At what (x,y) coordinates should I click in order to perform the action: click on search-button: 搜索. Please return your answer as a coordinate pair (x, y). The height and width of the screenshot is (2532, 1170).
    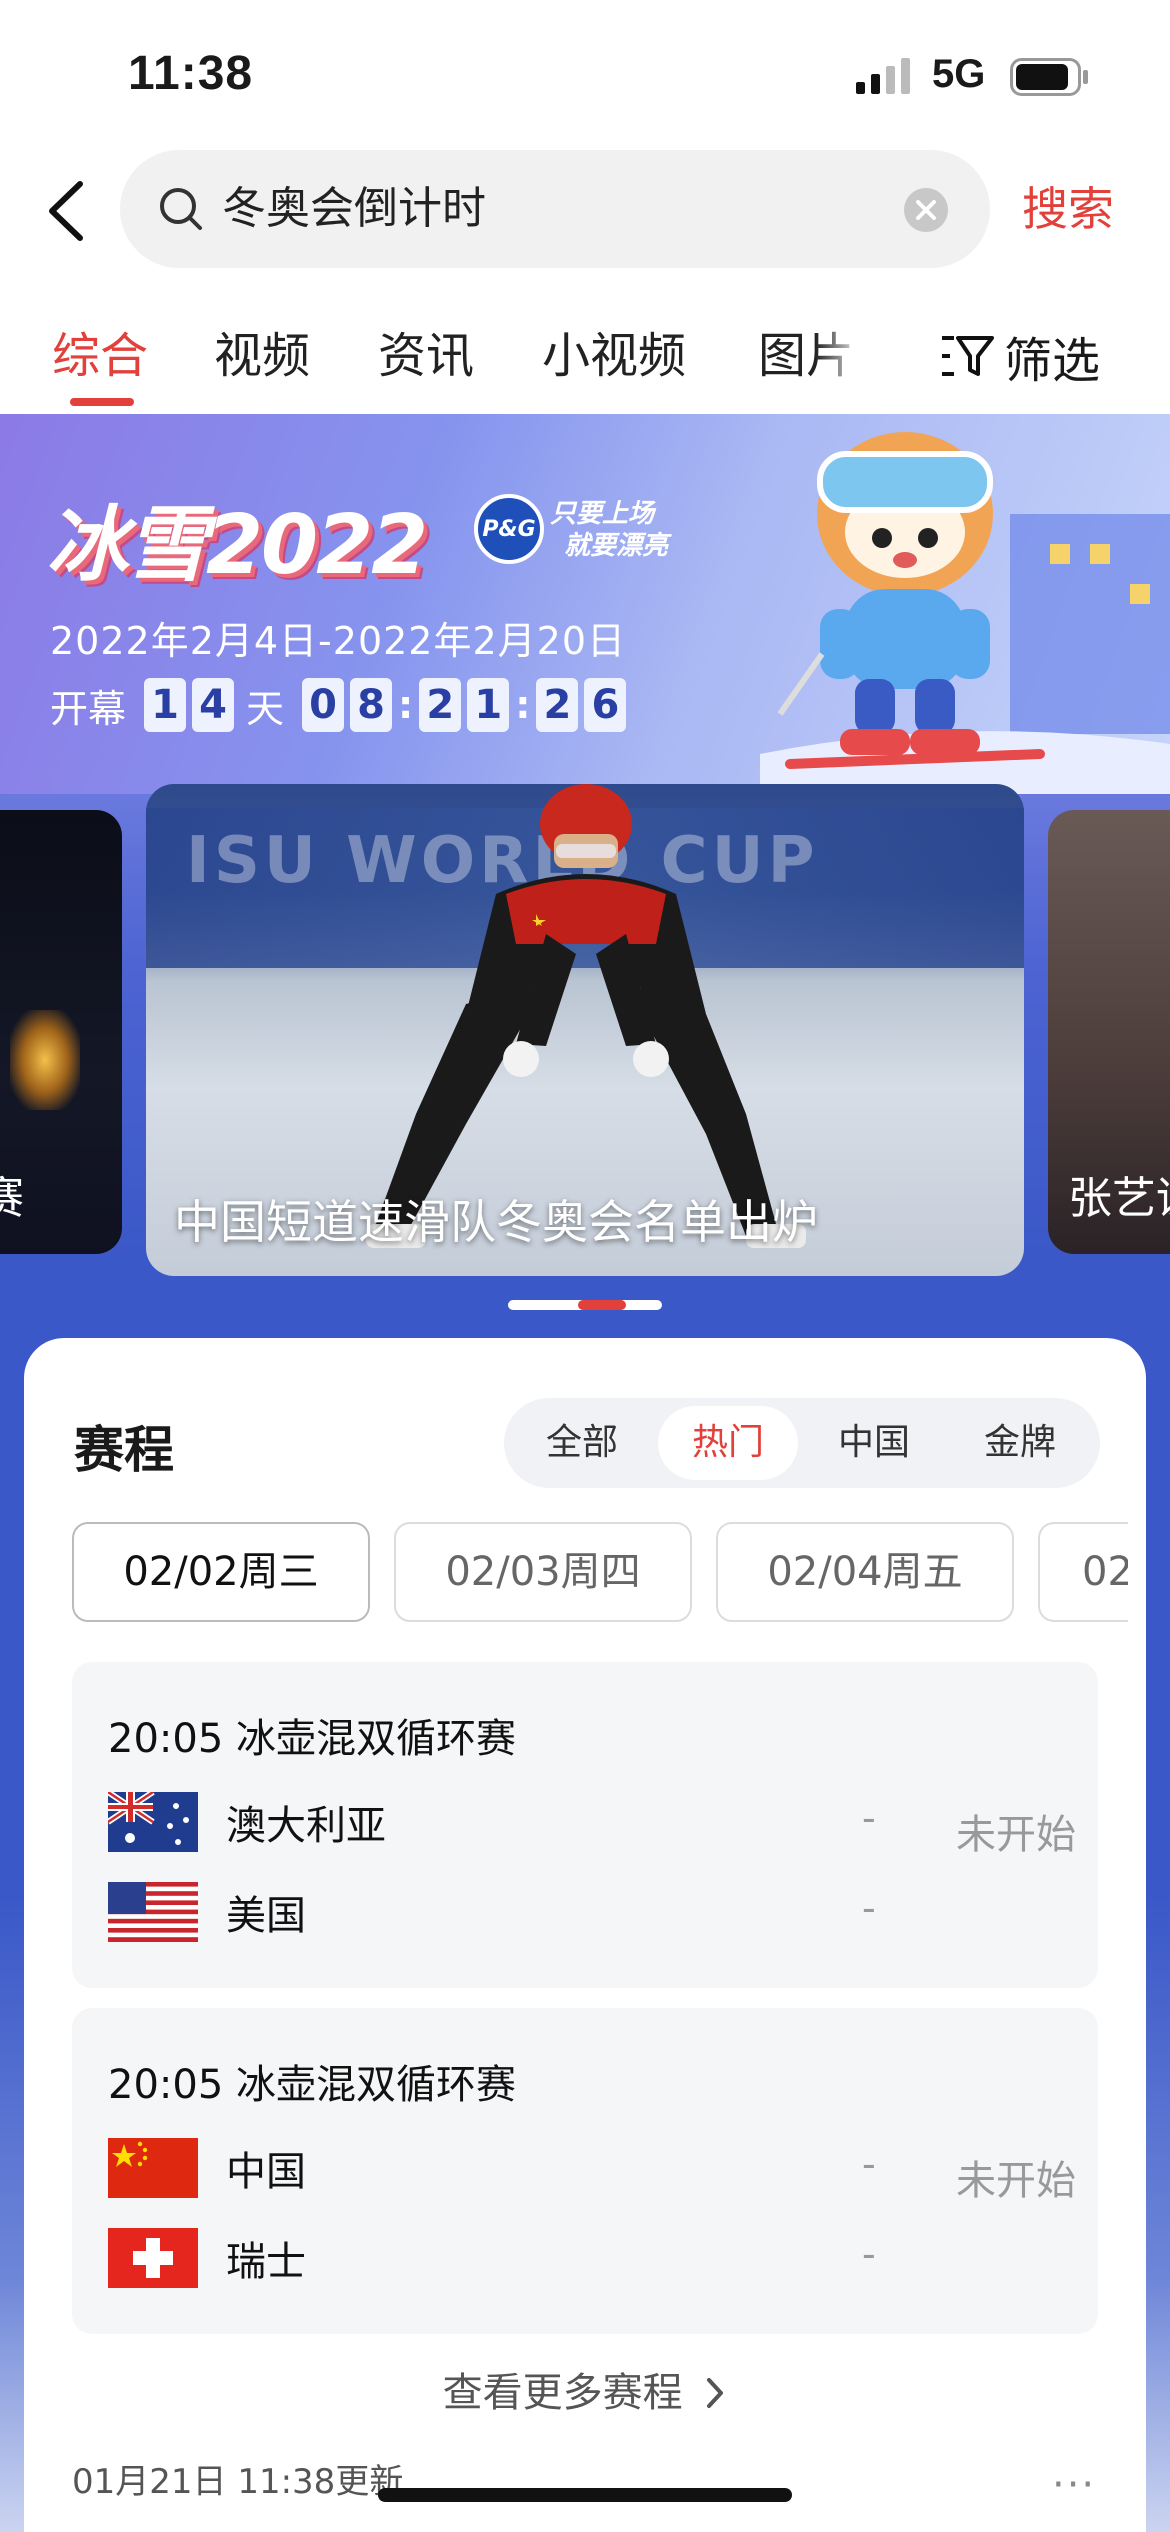
    Looking at the image, I should click on (1068, 209).